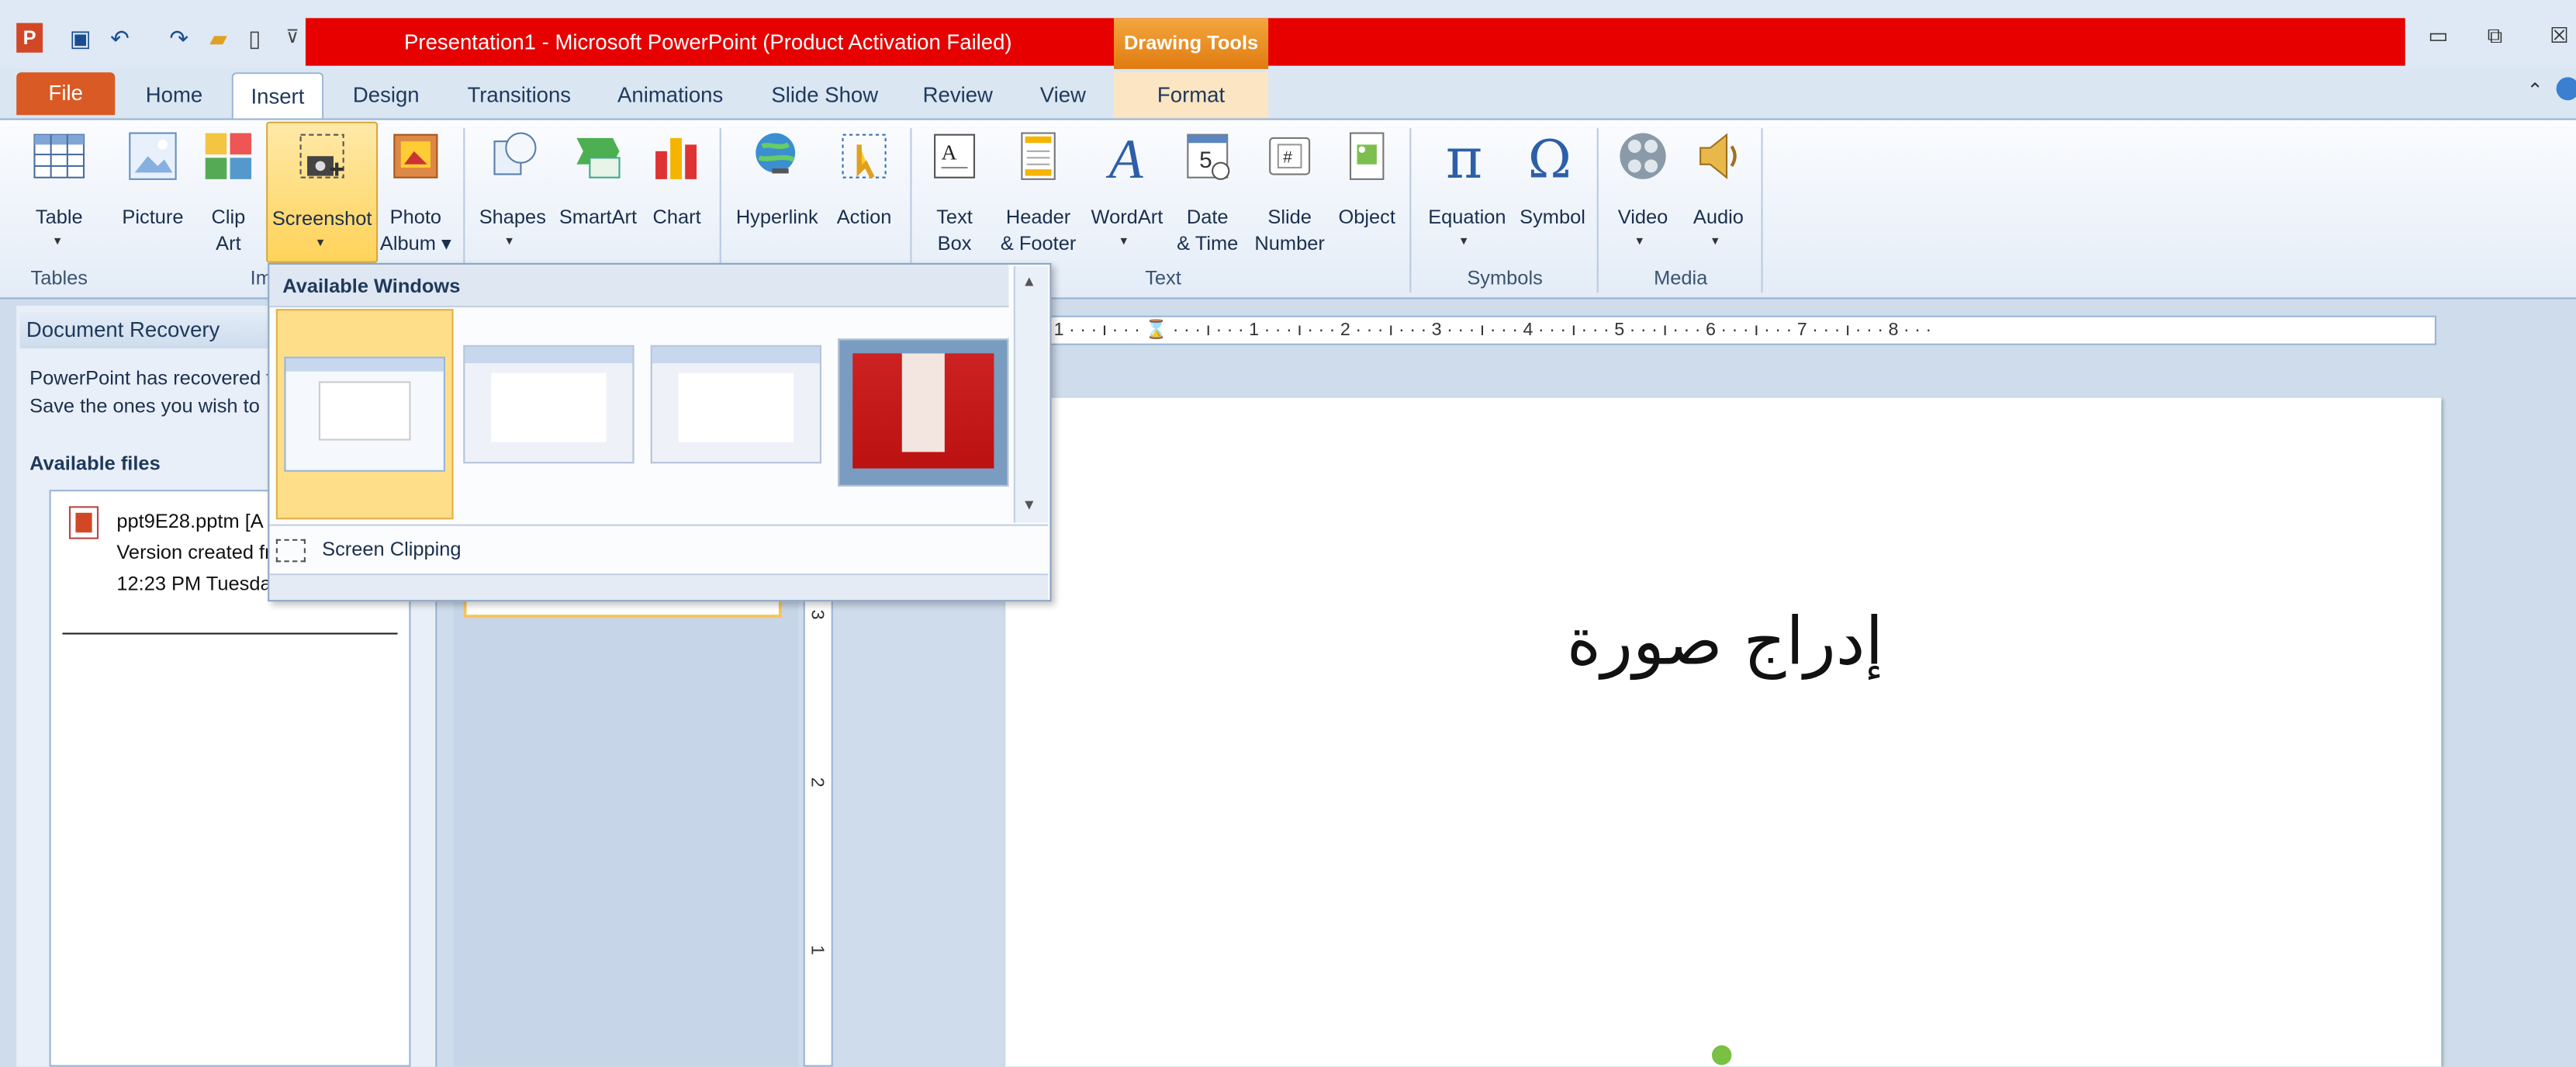  I want to click on slide-number-label: Slide Number, so click(1289, 230).